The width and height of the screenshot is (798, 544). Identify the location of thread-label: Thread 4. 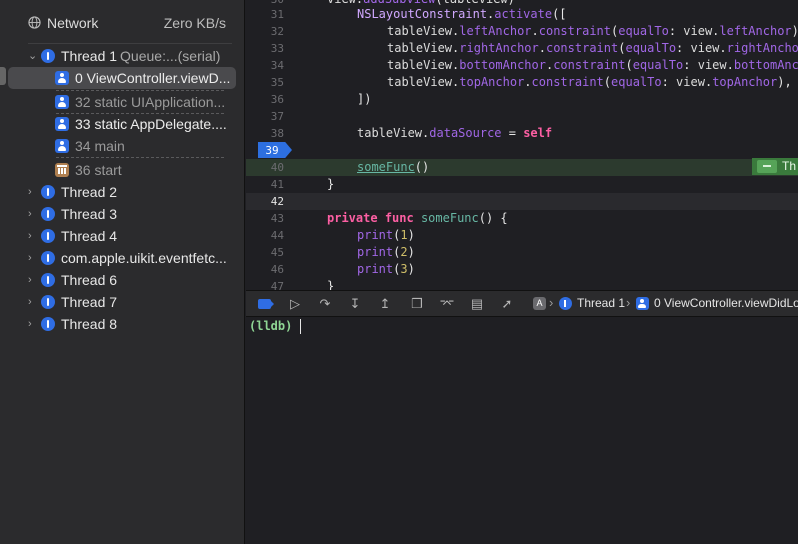
(89, 236).